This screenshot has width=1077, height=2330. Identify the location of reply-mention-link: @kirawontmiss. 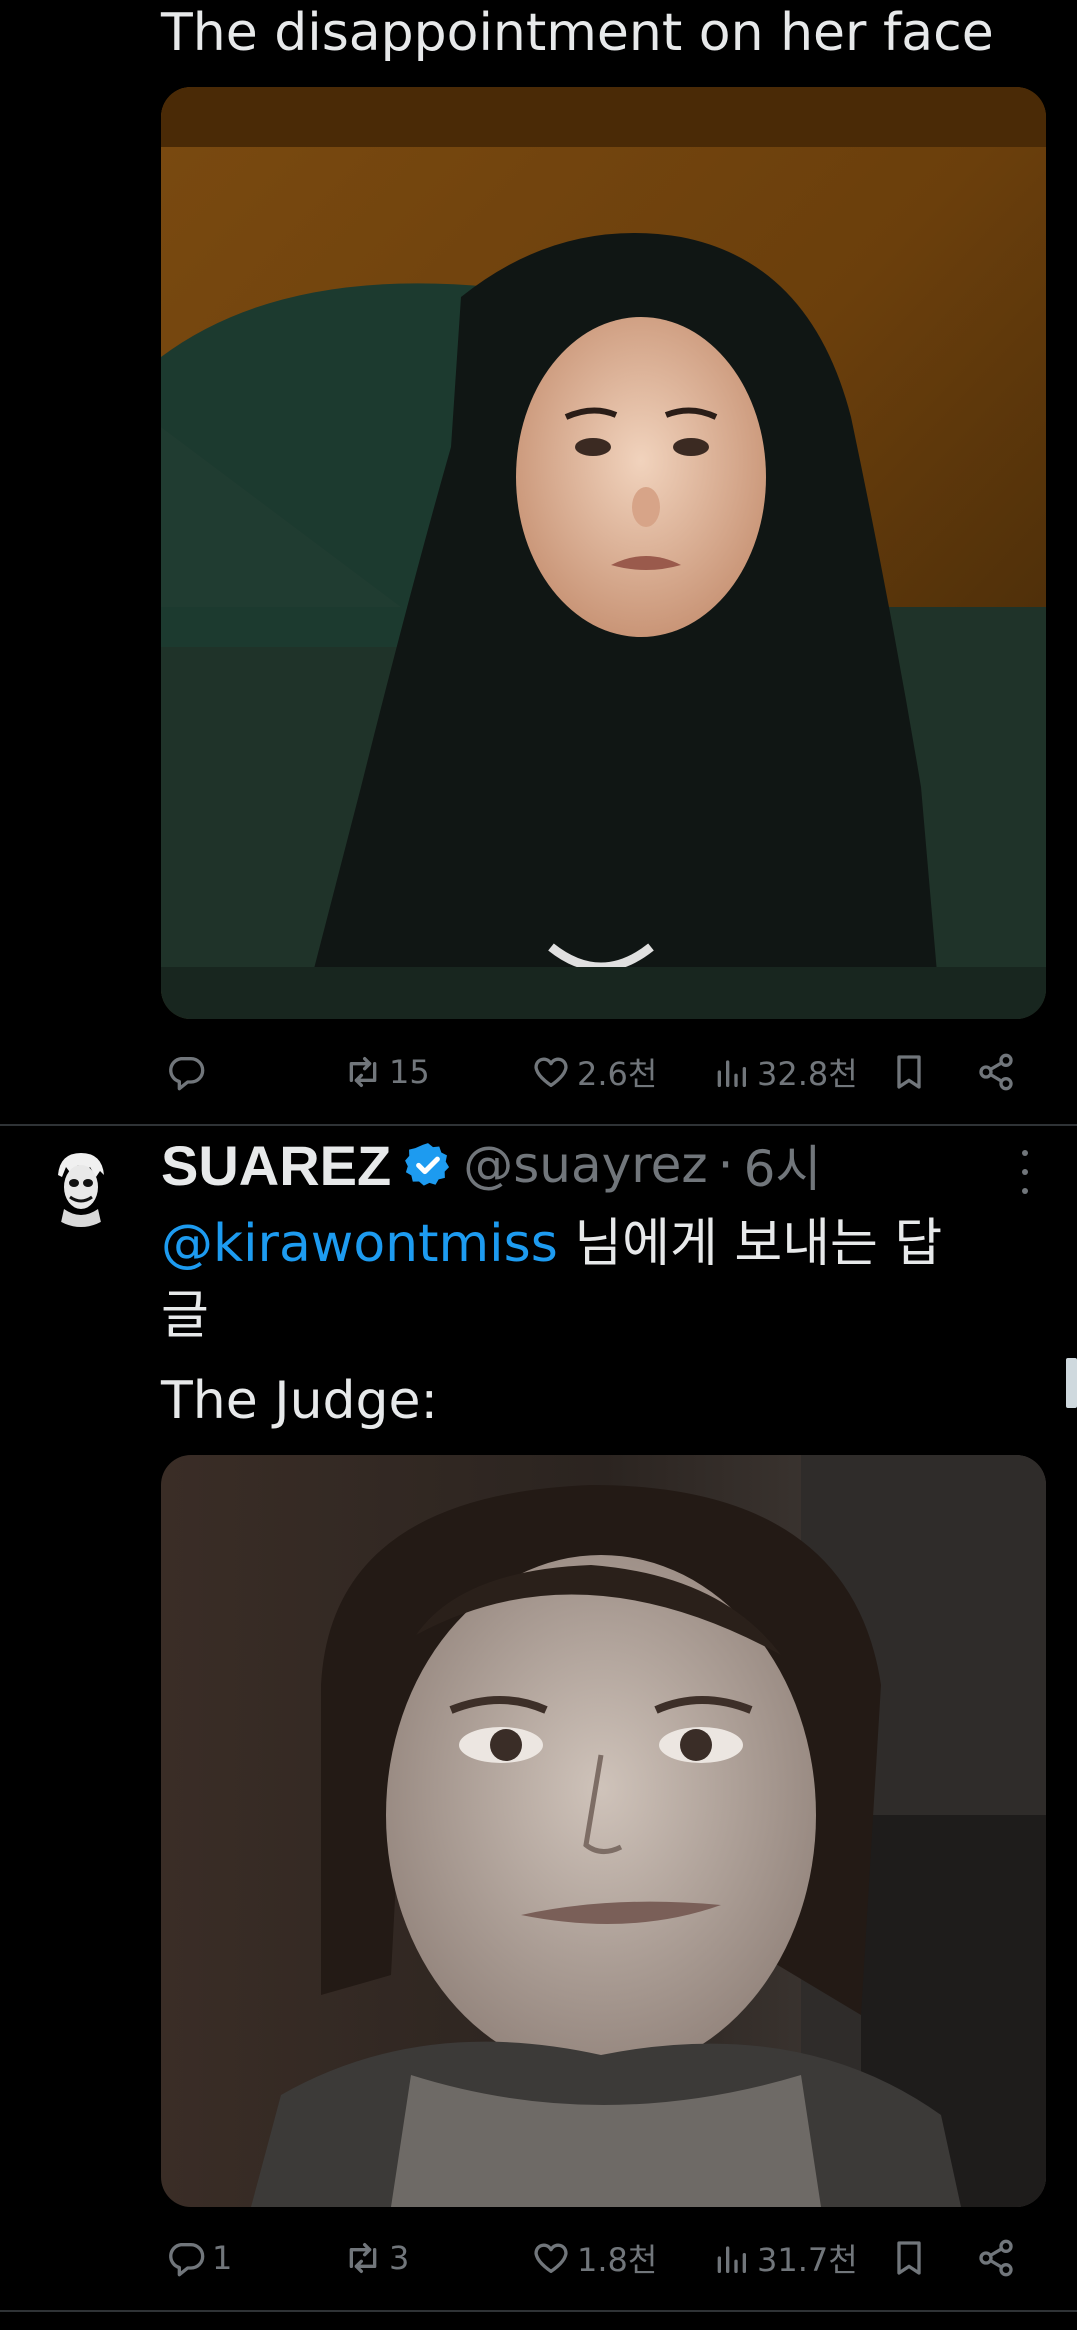
(359, 1244).